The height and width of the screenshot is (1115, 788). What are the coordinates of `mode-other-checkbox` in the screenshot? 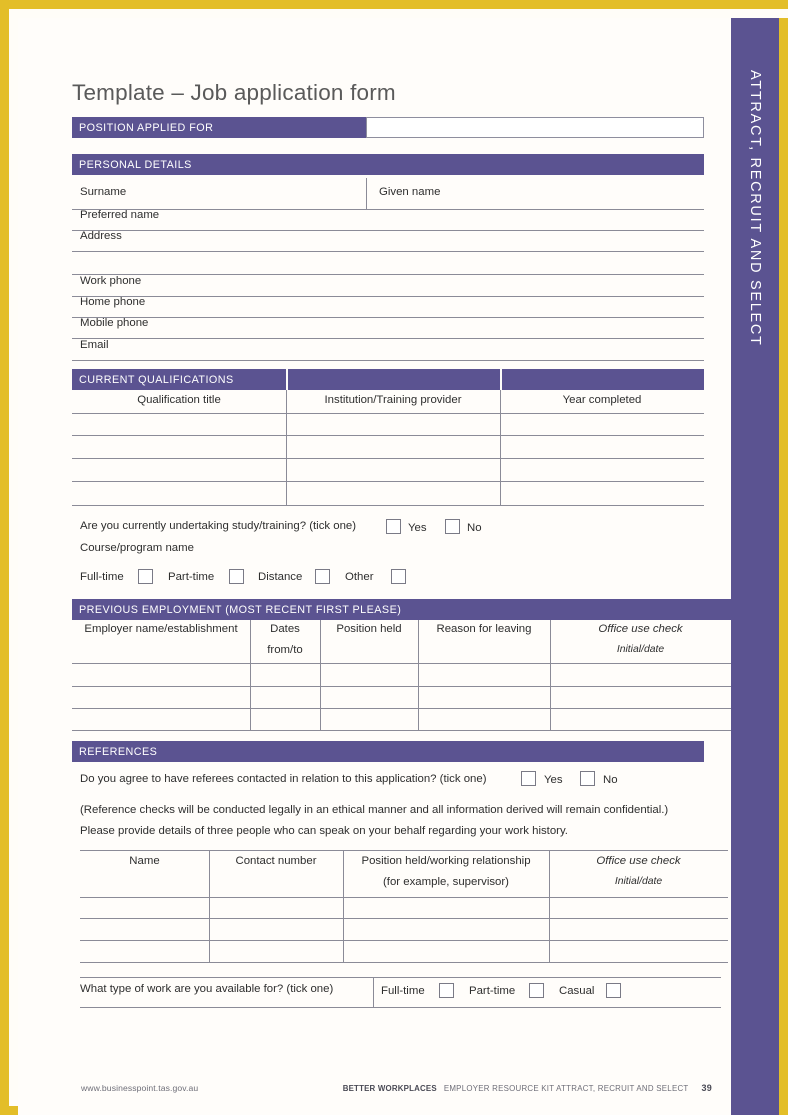 It's located at (398, 576).